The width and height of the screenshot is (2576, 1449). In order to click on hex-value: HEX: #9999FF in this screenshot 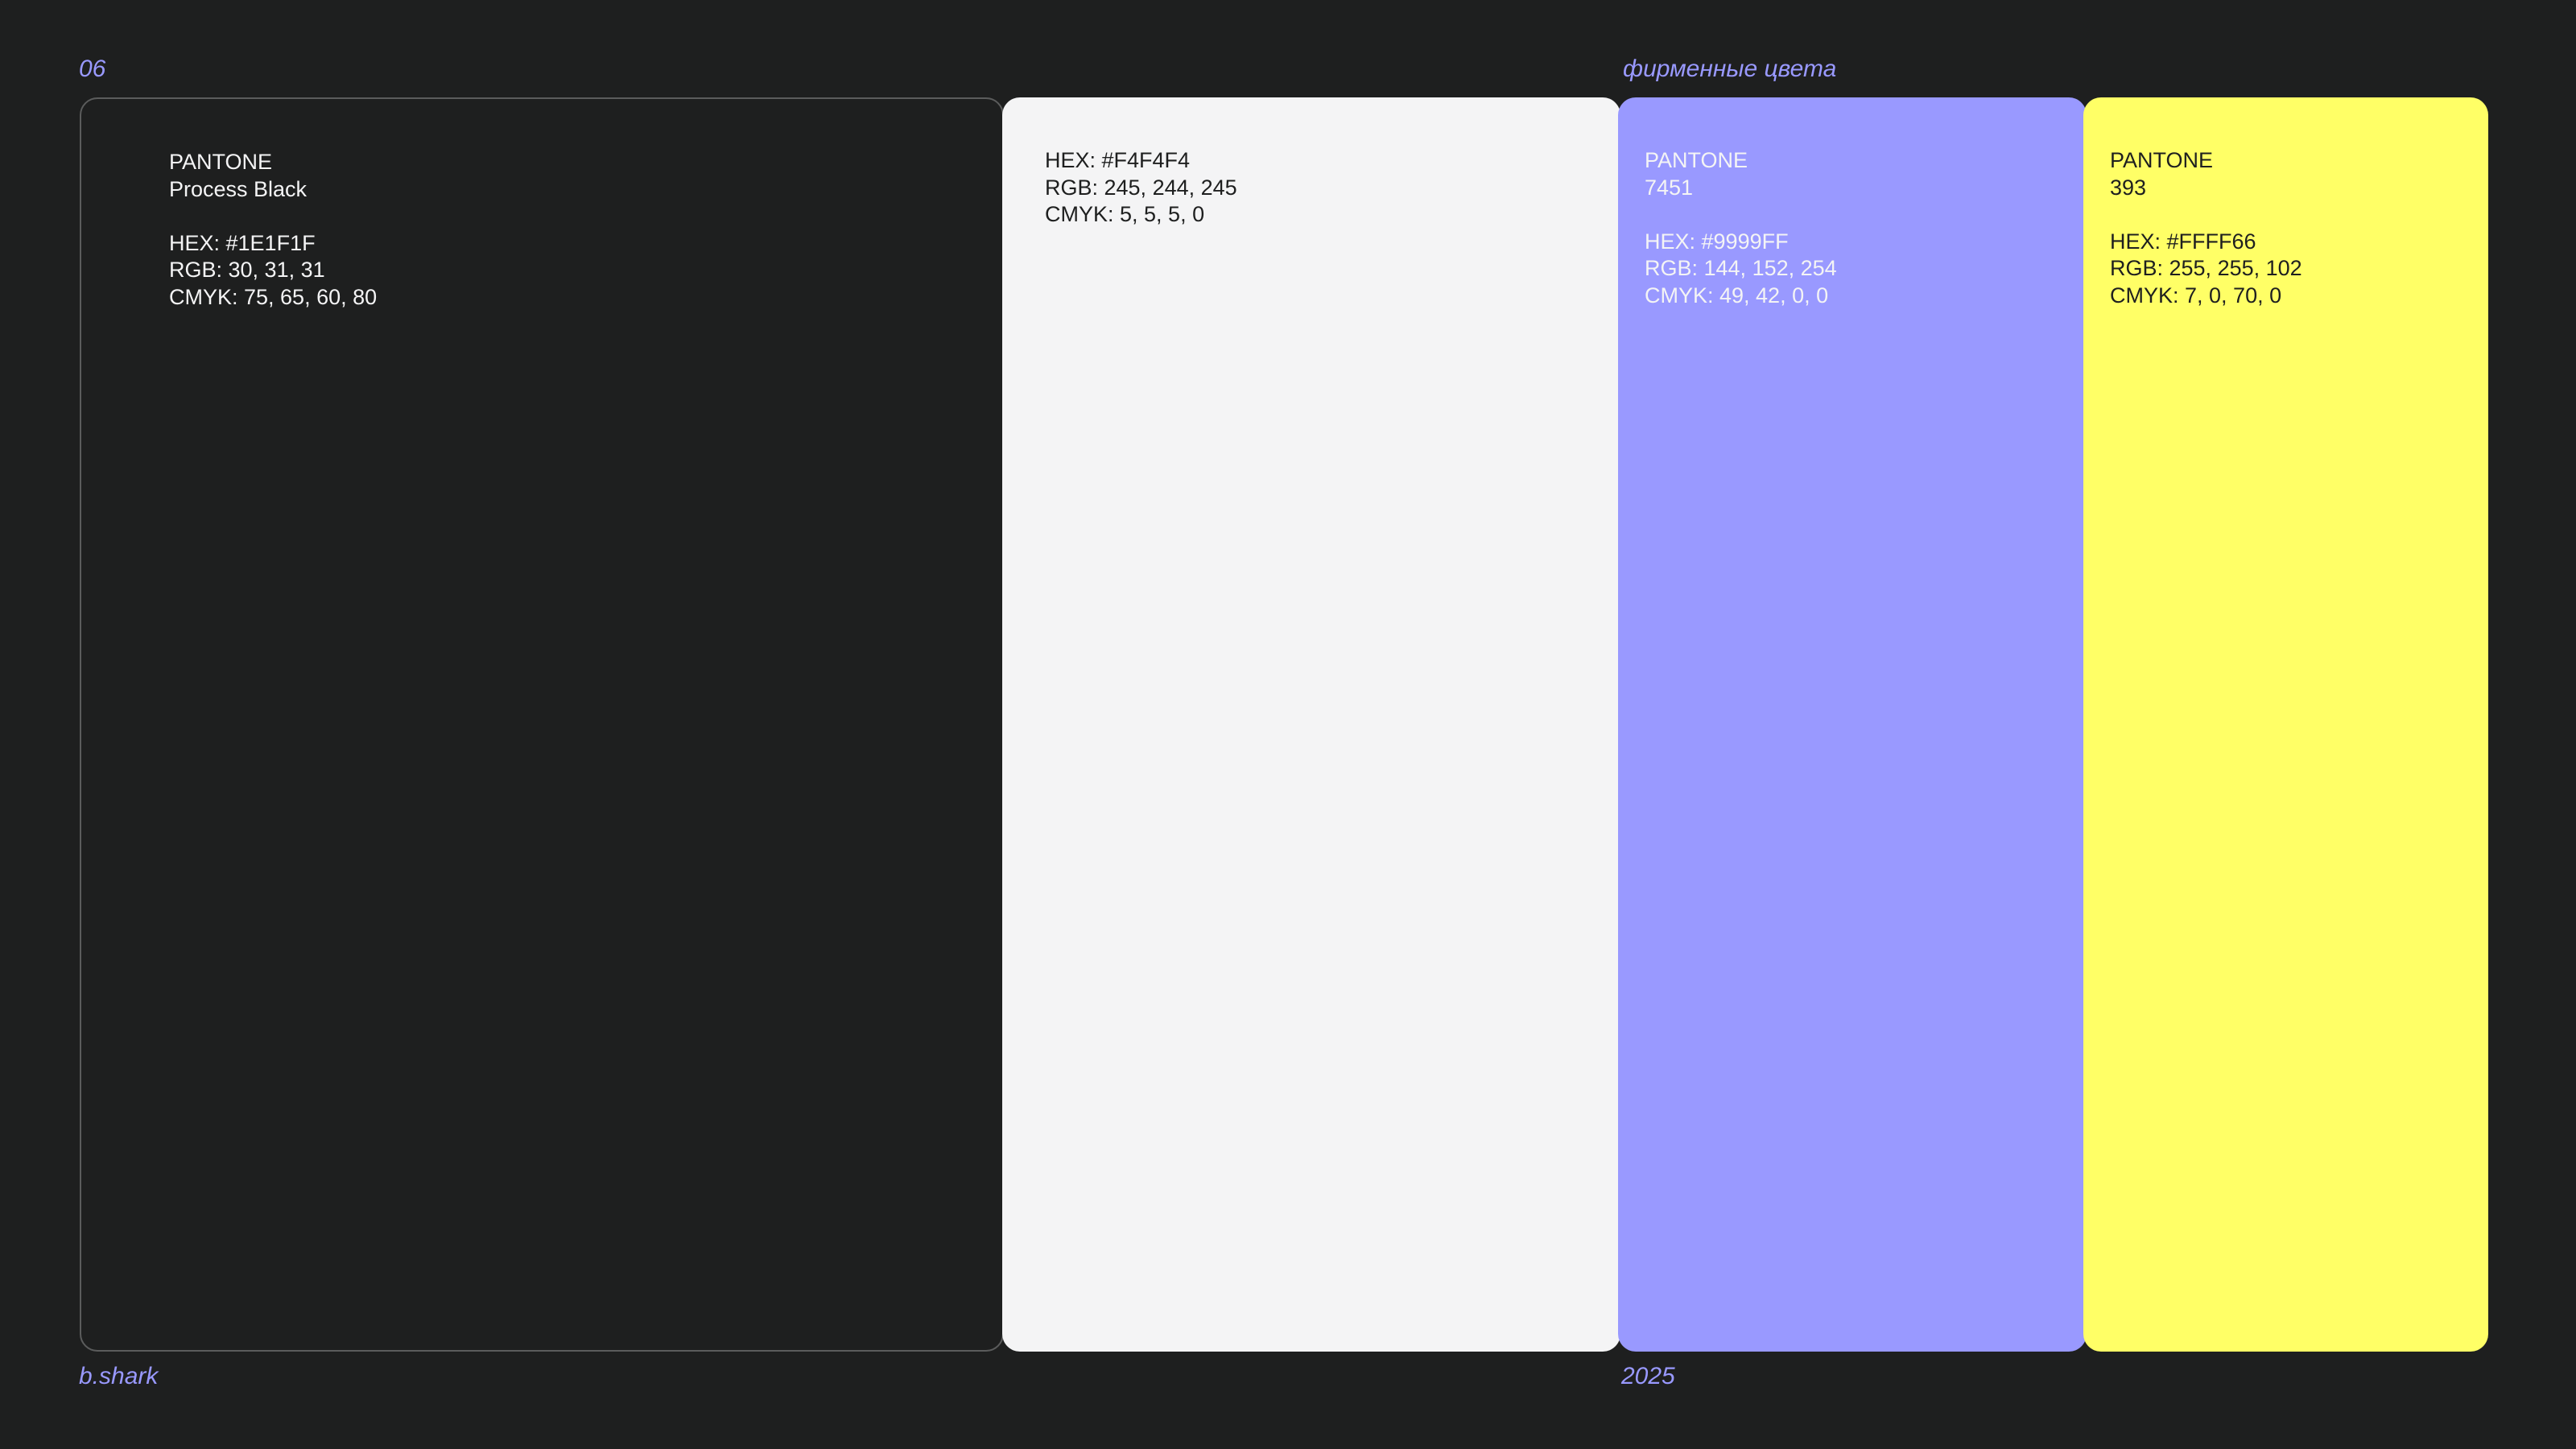, I will do `click(1717, 242)`.